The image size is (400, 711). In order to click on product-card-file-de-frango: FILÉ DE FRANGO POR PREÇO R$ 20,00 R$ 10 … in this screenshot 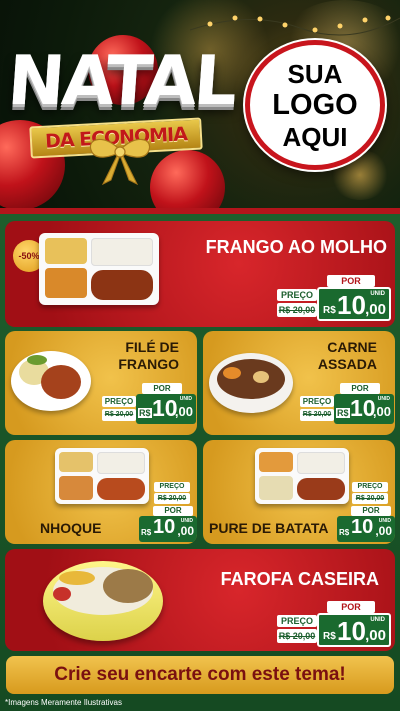, I will do `click(101, 383)`.